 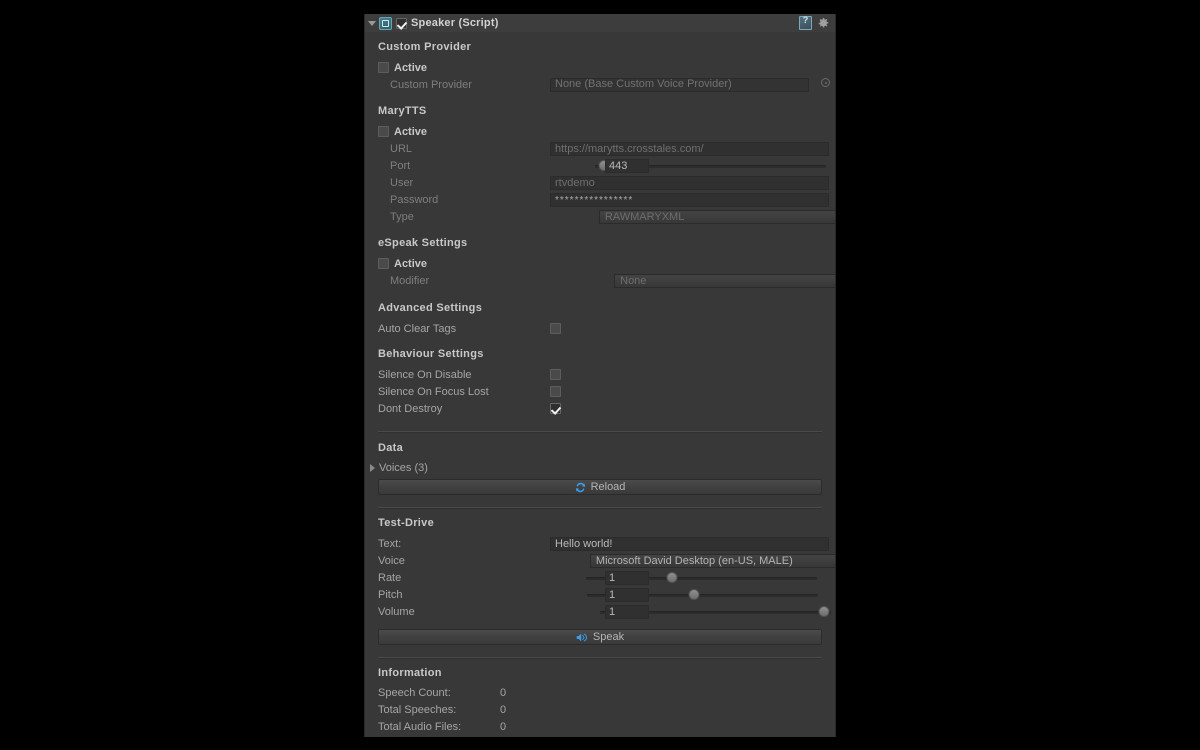 What do you see at coordinates (411, 131) in the screenshot?
I see `marytts-active-label: Active` at bounding box center [411, 131].